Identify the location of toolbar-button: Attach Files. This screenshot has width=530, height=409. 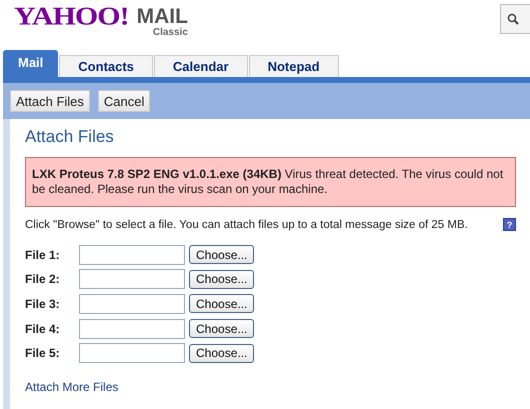
(50, 101).